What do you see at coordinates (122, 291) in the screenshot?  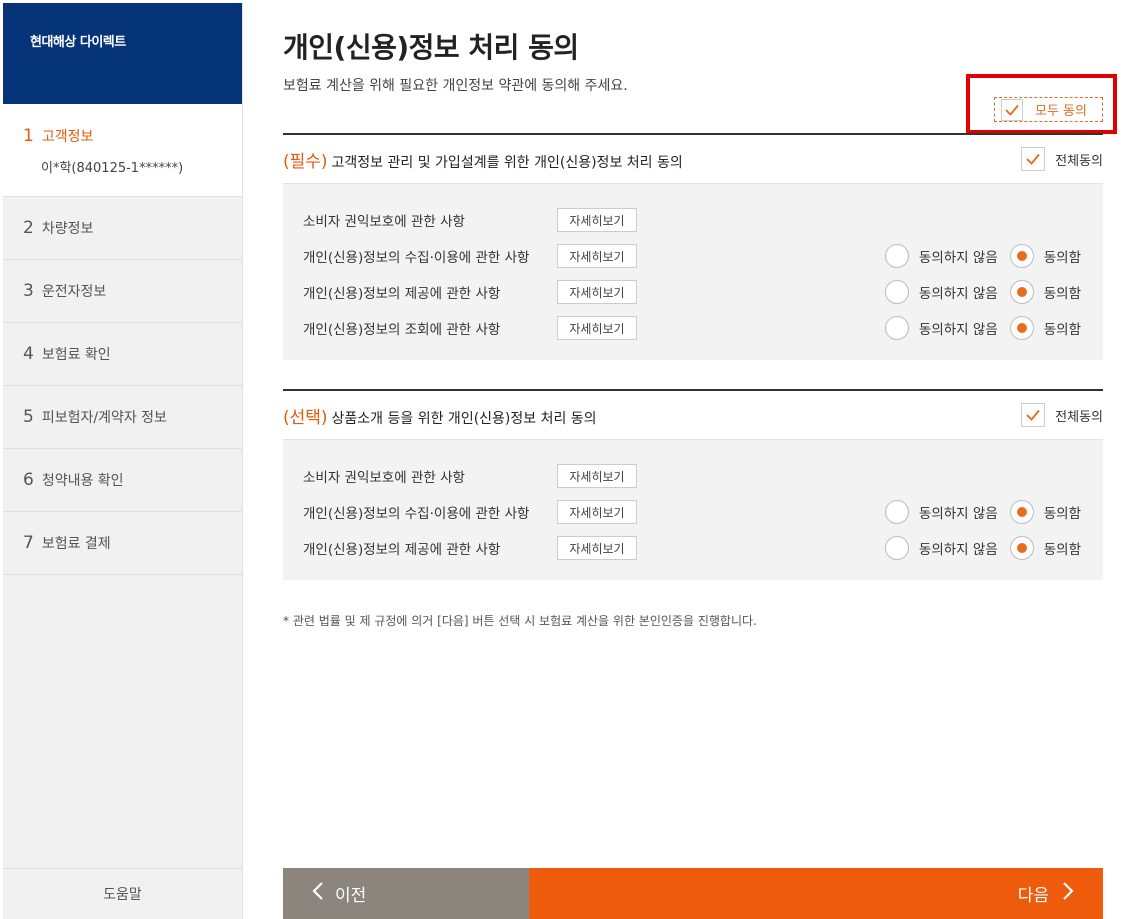 I see `step-driver-info: 3 운전자정보` at bounding box center [122, 291].